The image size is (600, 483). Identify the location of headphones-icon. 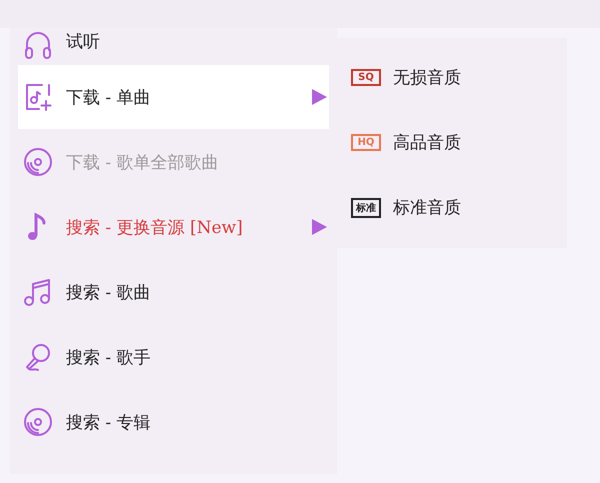
(38, 46).